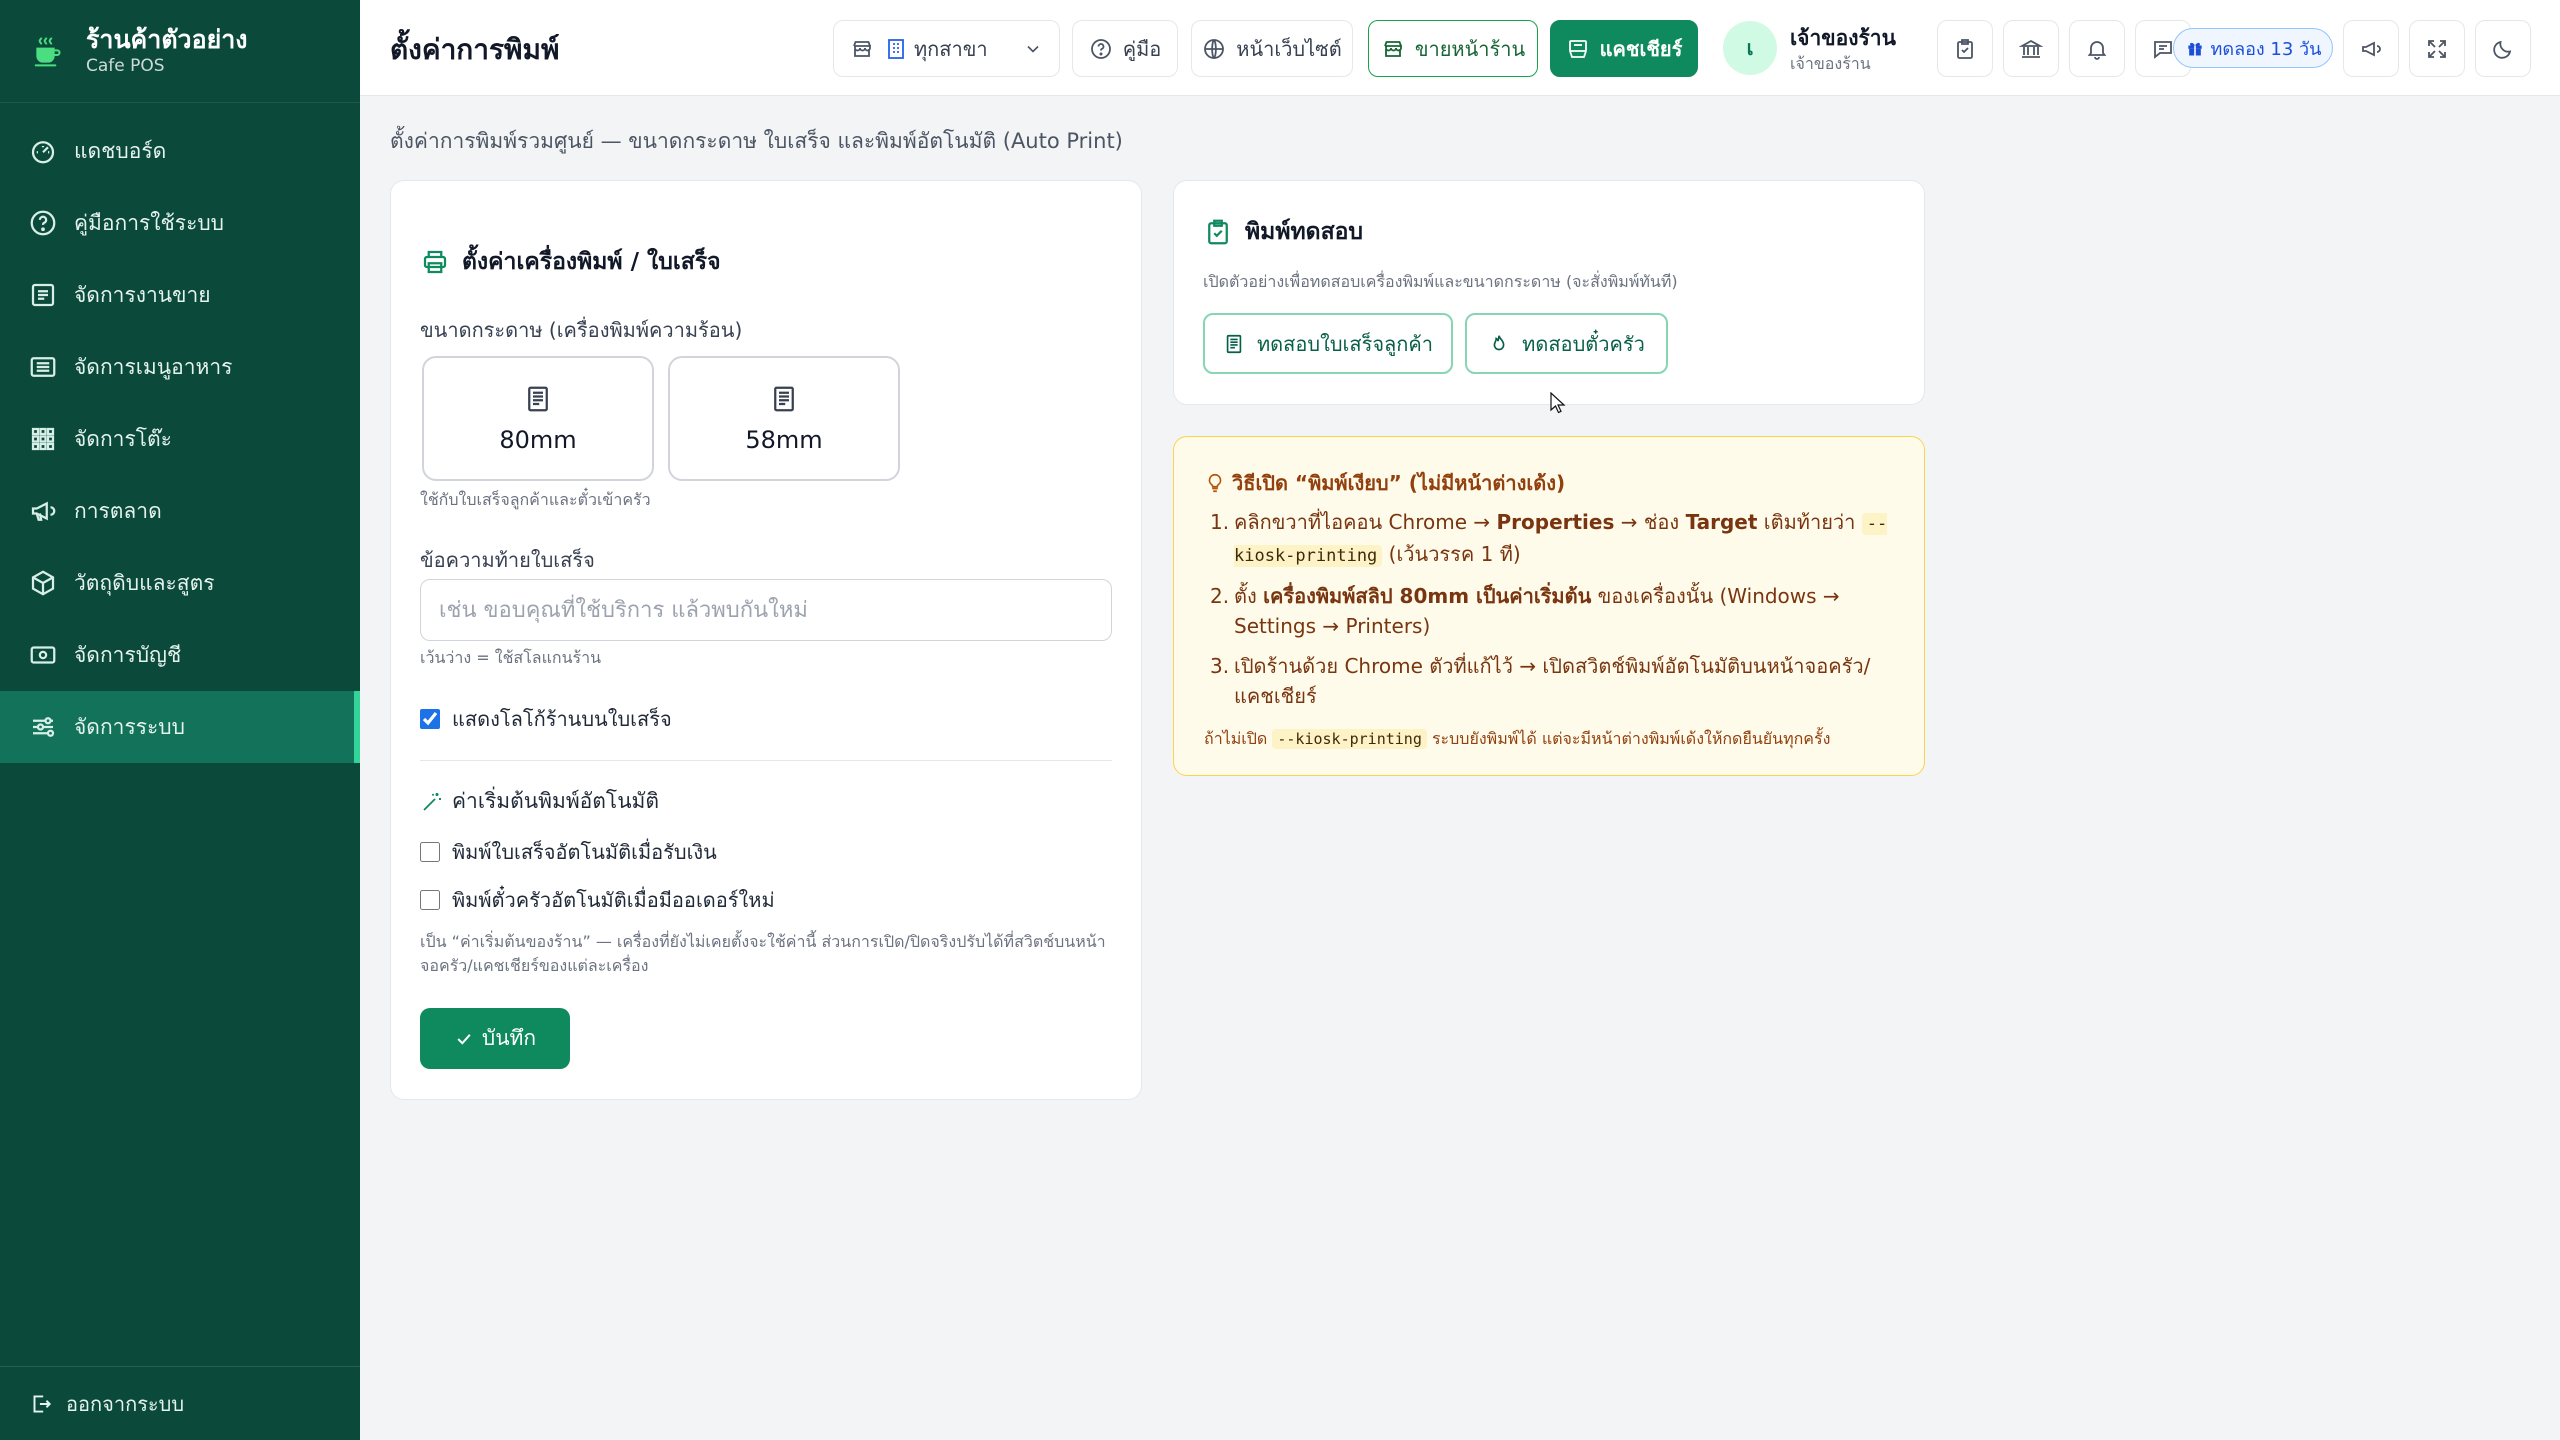 Image resolution: width=2560 pixels, height=1440 pixels. What do you see at coordinates (511, 657) in the screenshot?
I see `receipt-footer-hint: เว้นว่าง = ใช้สโลแกนร้าน` at bounding box center [511, 657].